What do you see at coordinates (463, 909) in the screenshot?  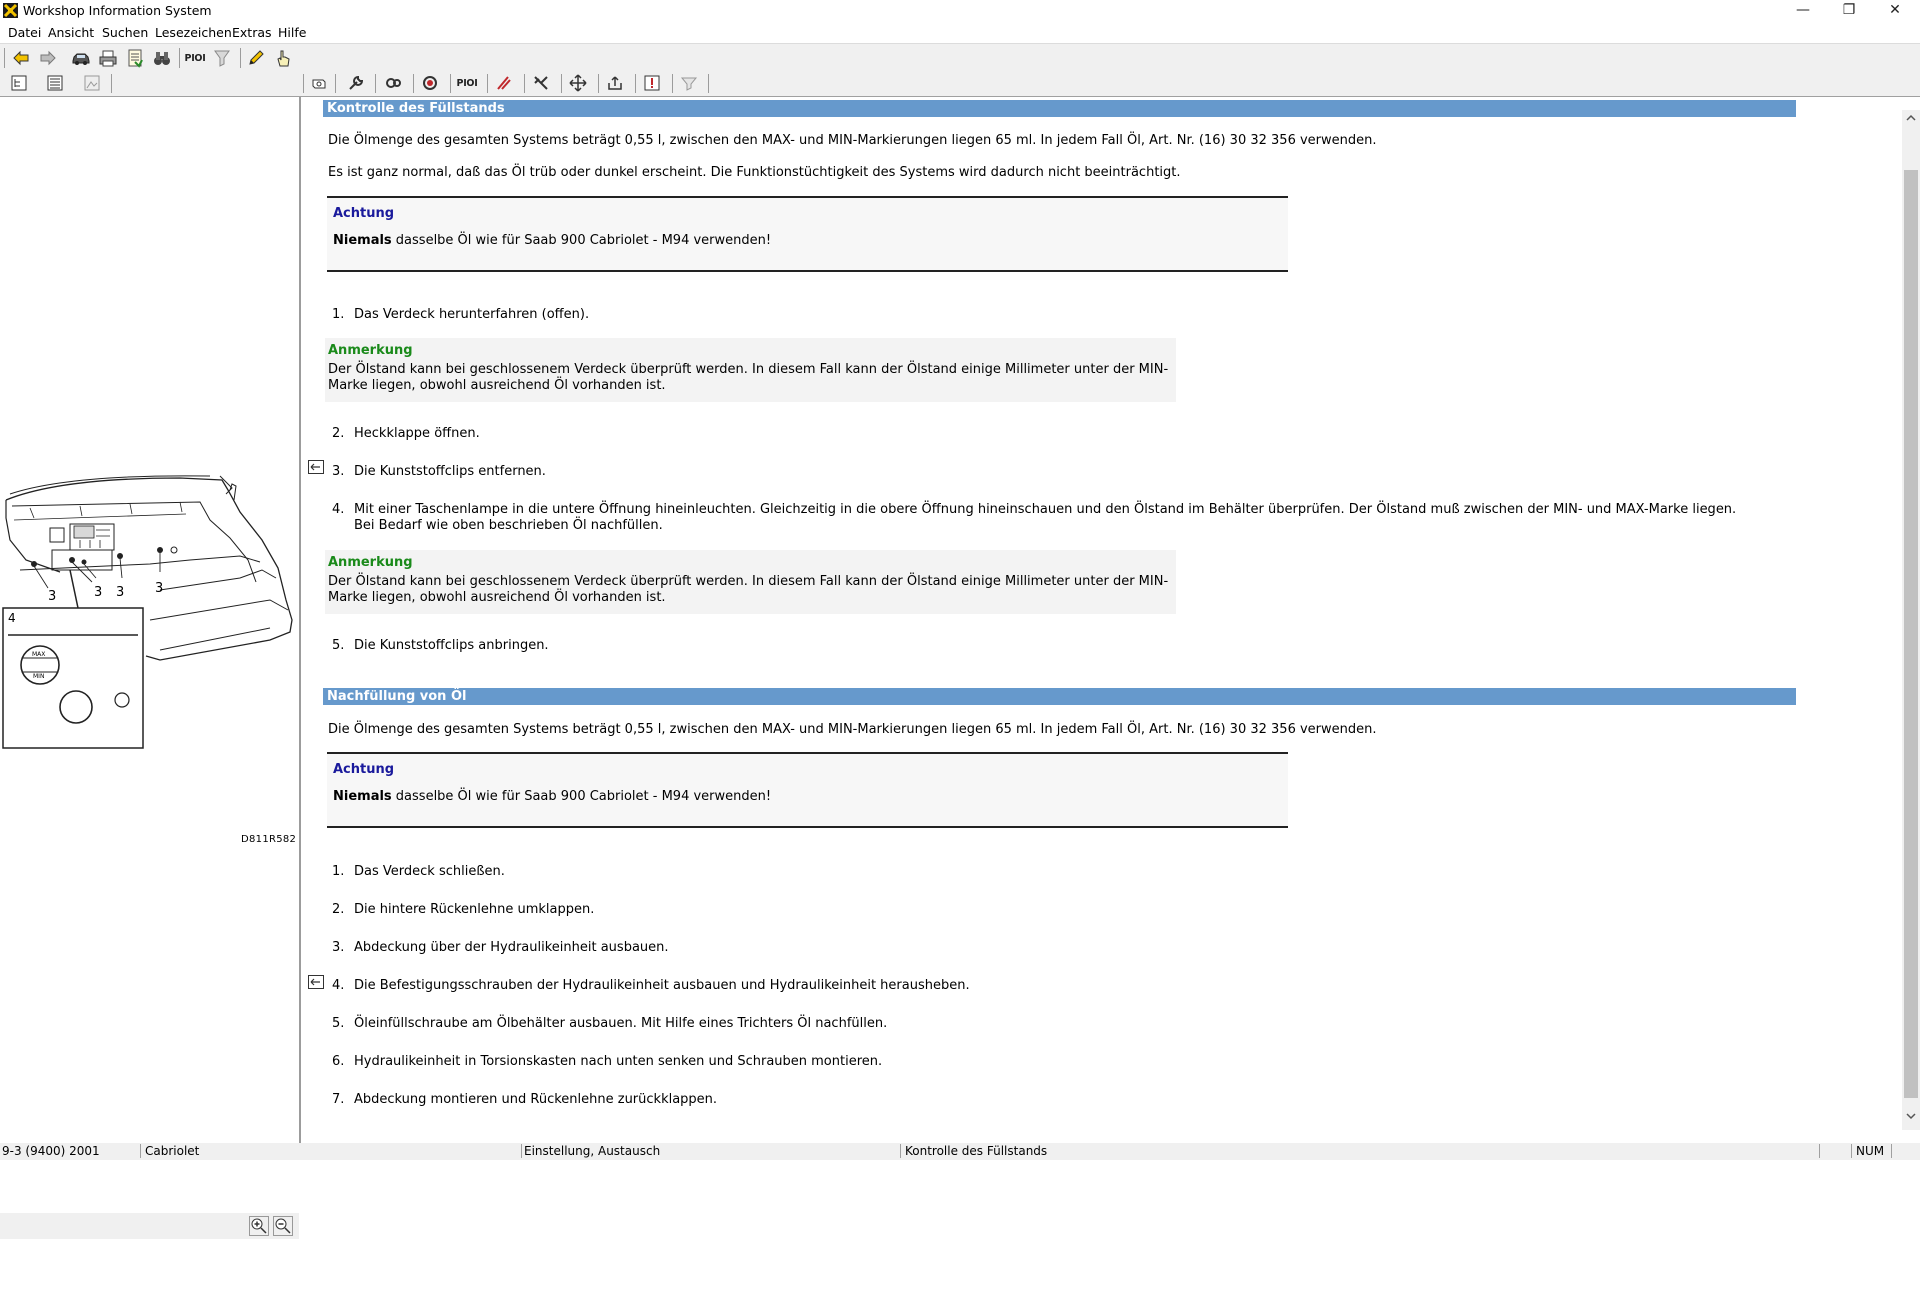 I see `list-item: 2. Die hintere Rückenlehne umklappen.` at bounding box center [463, 909].